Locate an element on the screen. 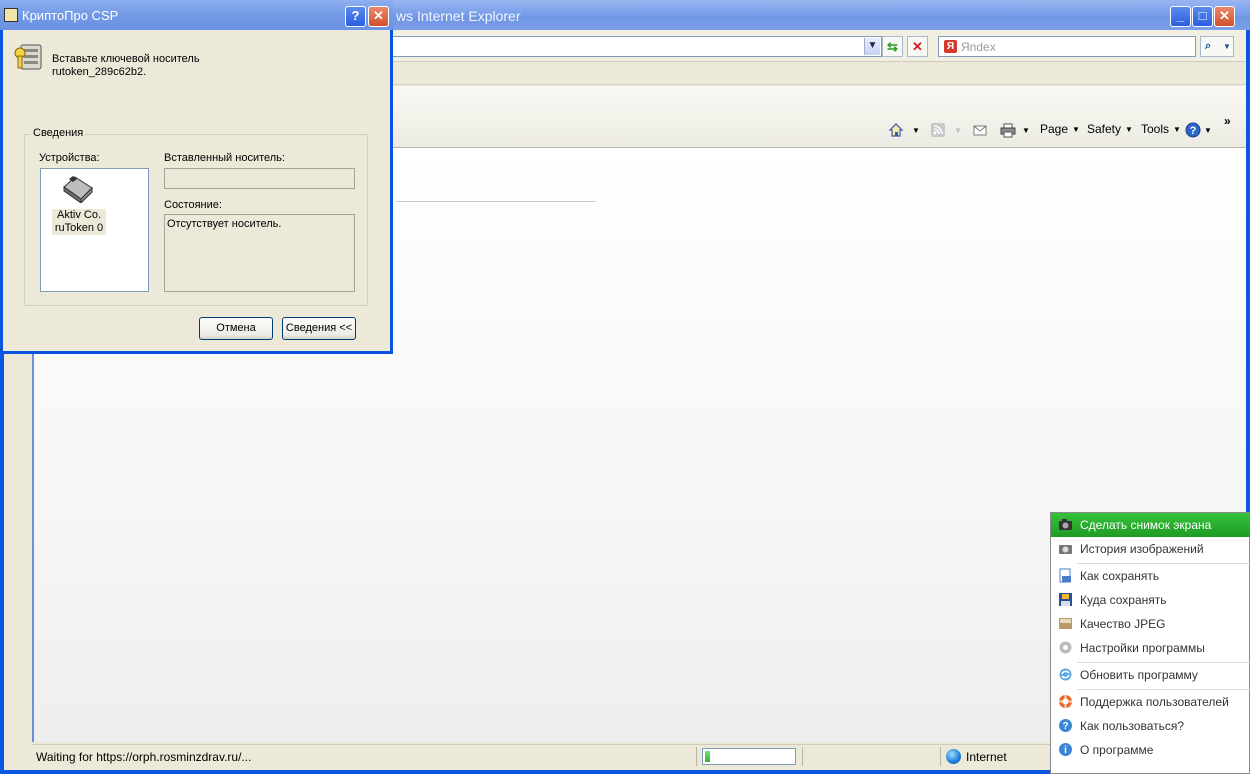 This screenshot has height=774, width=1250. menu-item-save-format: Как сохранять is located at coordinates (1150, 576).